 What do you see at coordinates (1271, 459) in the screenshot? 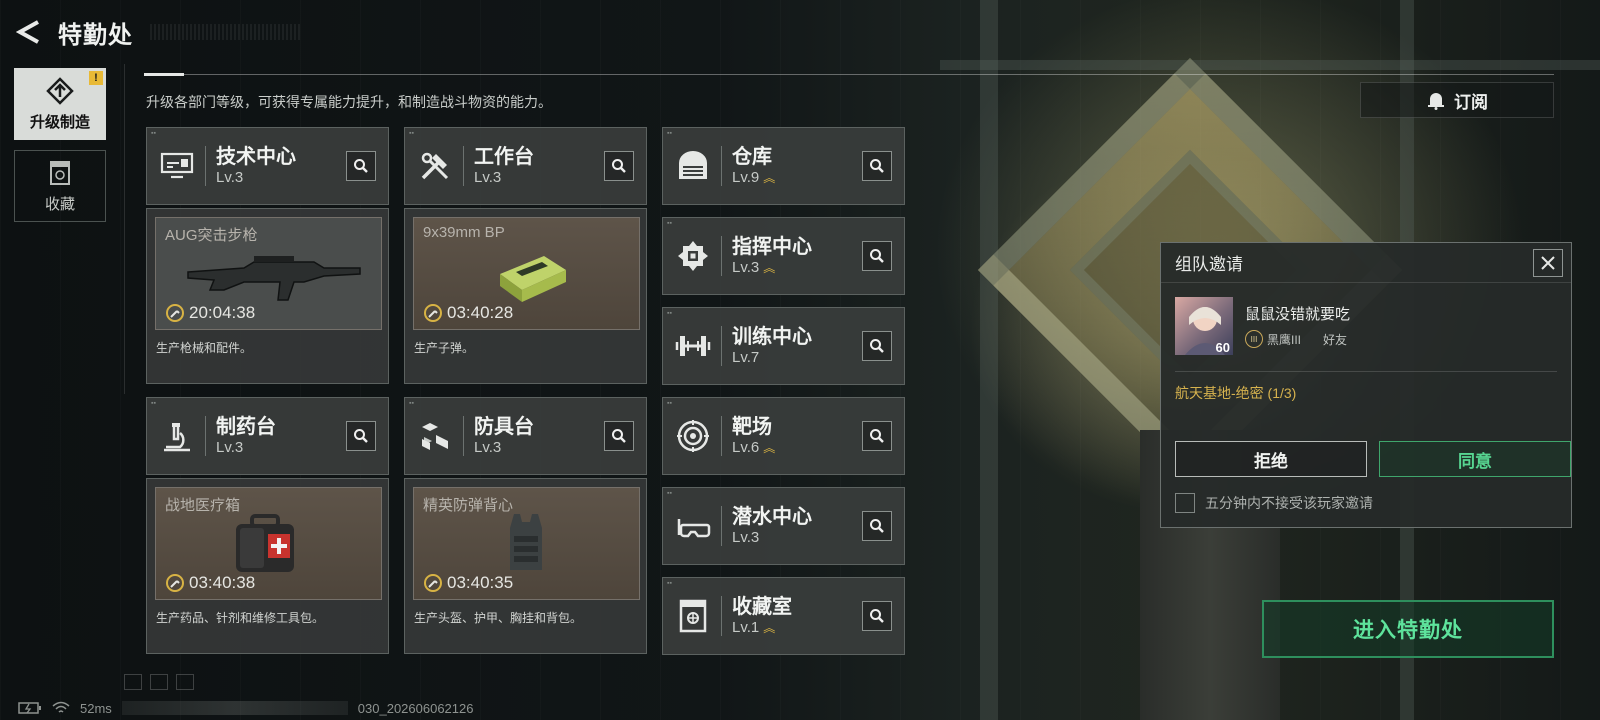
I see `reject-button: 拒绝` at bounding box center [1271, 459].